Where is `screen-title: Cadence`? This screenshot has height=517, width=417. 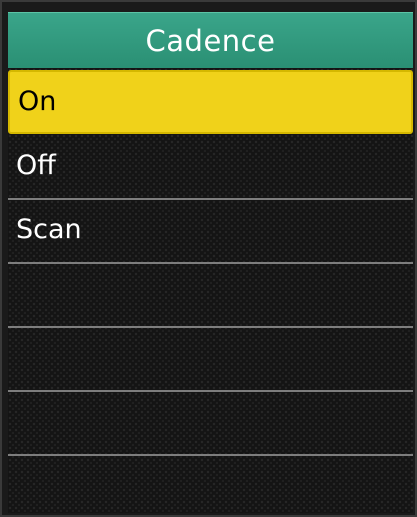
screen-title: Cadence is located at coordinates (210, 41).